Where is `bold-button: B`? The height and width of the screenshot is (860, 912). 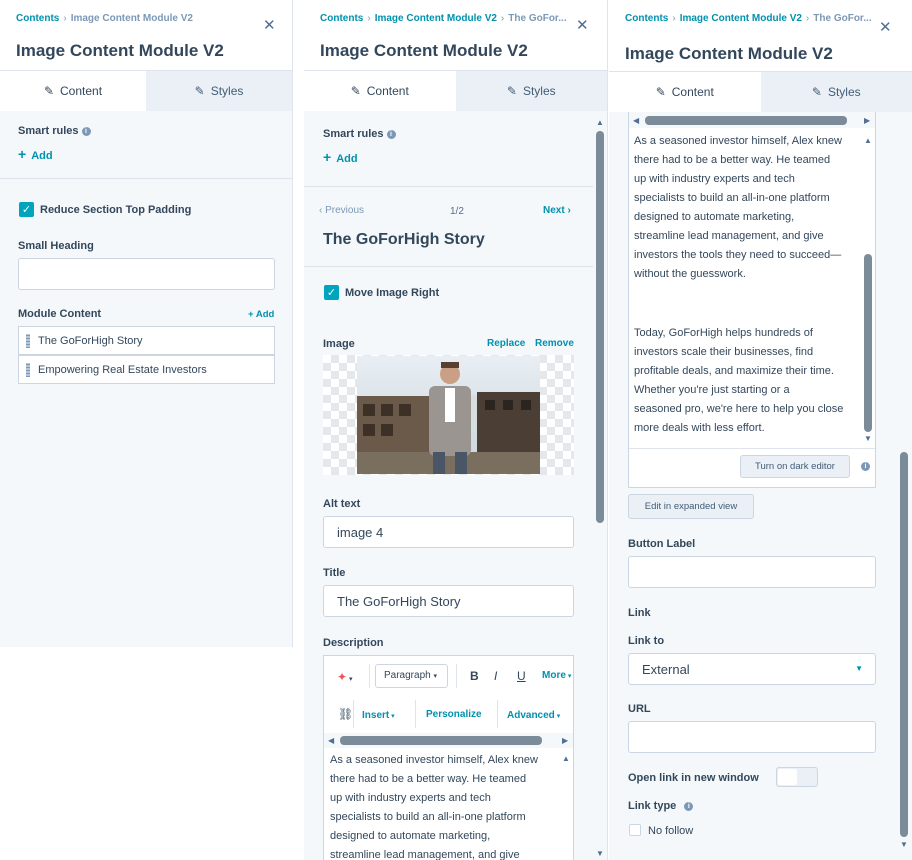
bold-button: B is located at coordinates (474, 676).